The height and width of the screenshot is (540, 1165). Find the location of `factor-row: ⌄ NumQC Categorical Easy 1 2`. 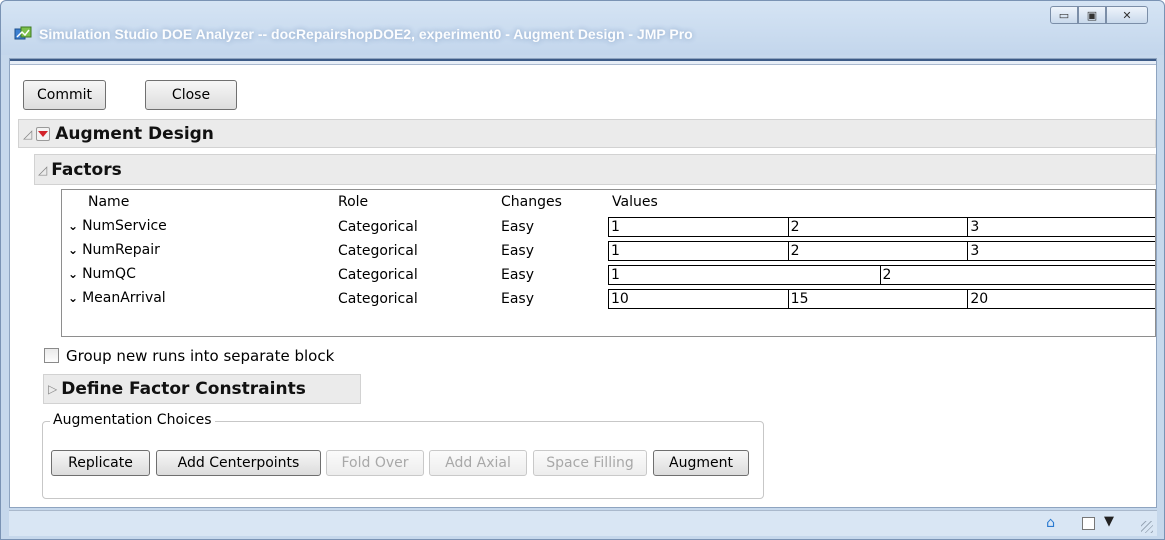

factor-row: ⌄ NumQC Categorical Easy 1 2 is located at coordinates (608, 275).